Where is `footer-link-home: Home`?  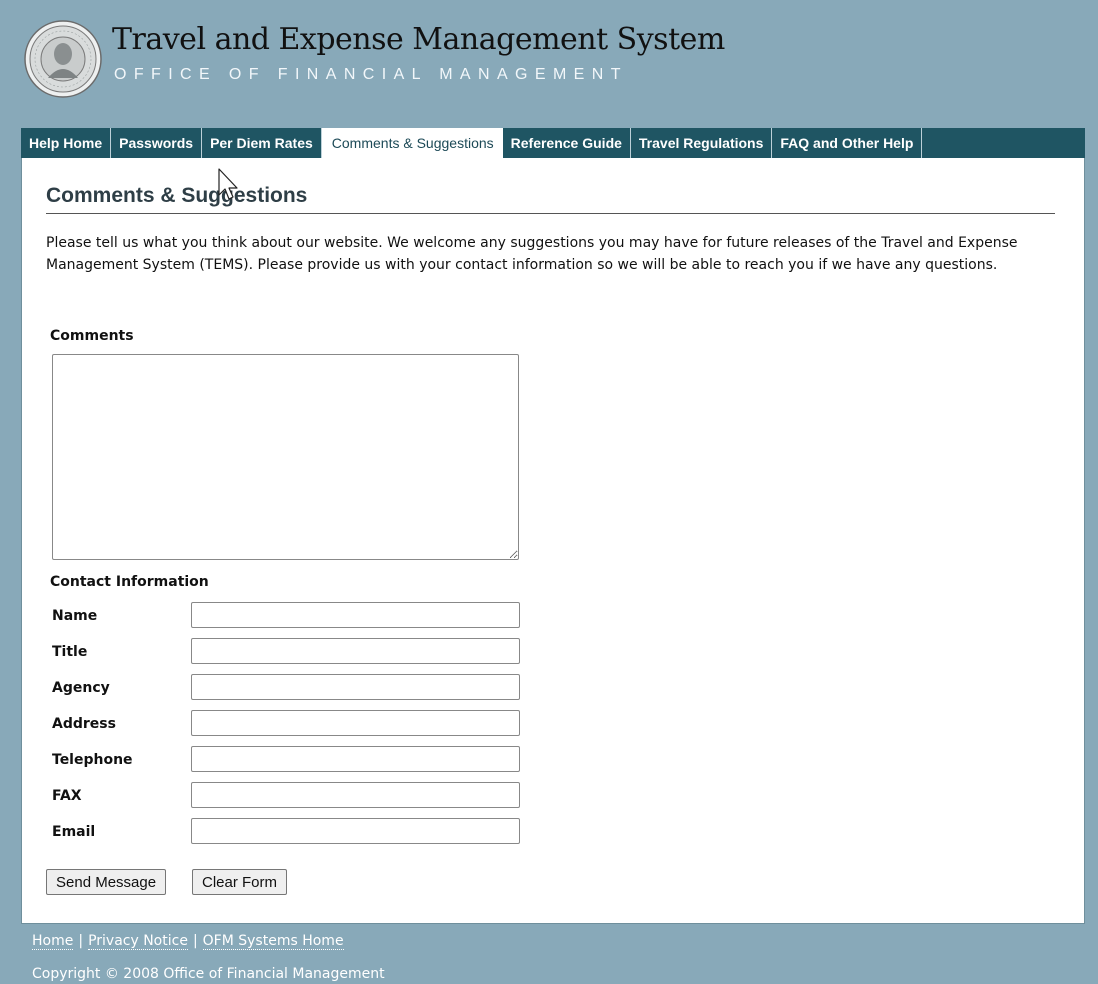 footer-link-home: Home is located at coordinates (53, 941).